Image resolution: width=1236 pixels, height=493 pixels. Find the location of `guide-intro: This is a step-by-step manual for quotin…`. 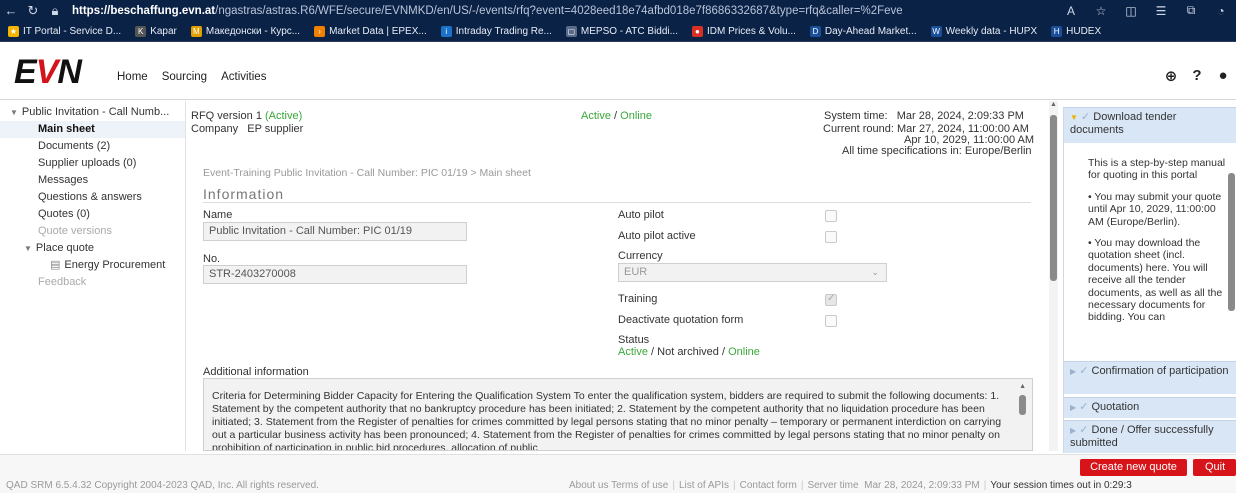

guide-intro: This is a step-by-step manual for quotin… is located at coordinates (1157, 169).